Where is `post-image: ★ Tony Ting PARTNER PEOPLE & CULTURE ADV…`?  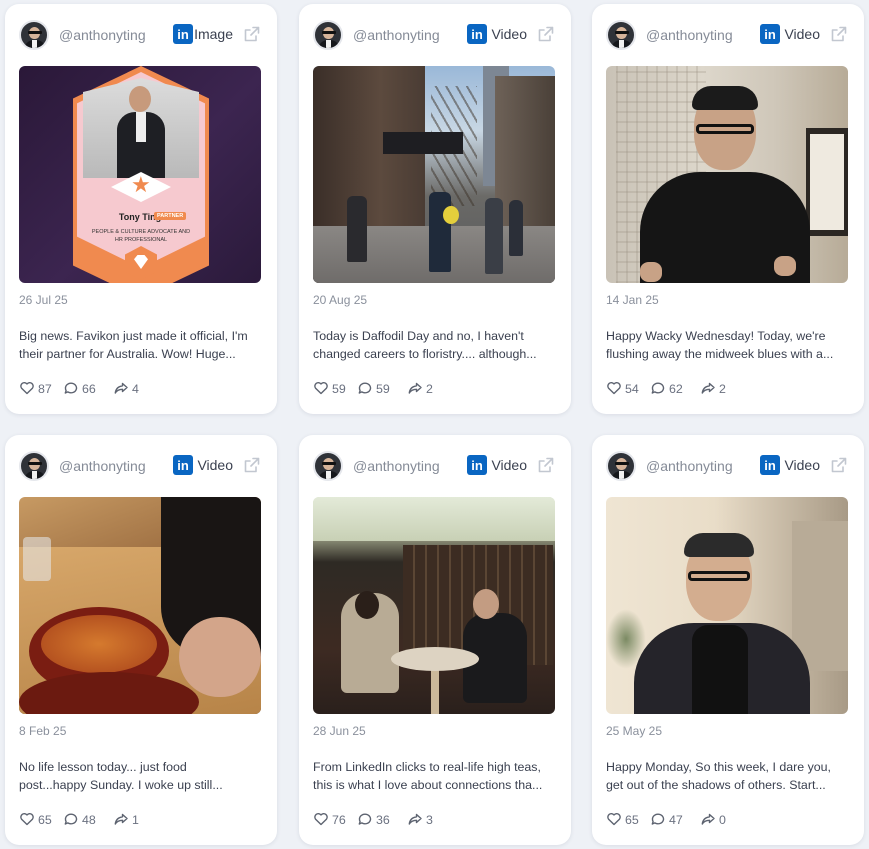 post-image: ★ Tony Ting PARTNER PEOPLE & CULTURE ADV… is located at coordinates (140, 174).